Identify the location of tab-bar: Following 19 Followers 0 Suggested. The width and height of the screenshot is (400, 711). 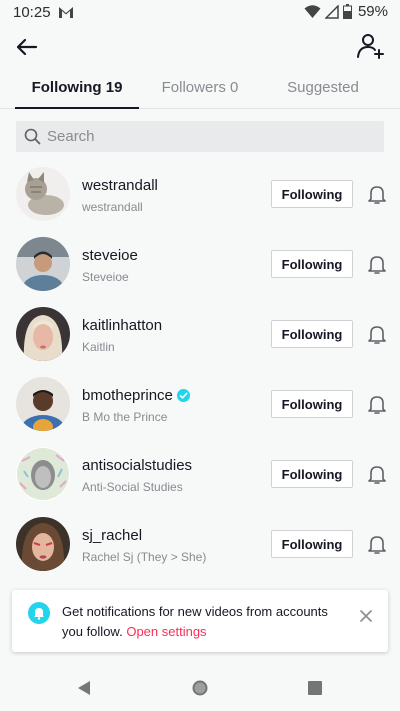
(200, 89).